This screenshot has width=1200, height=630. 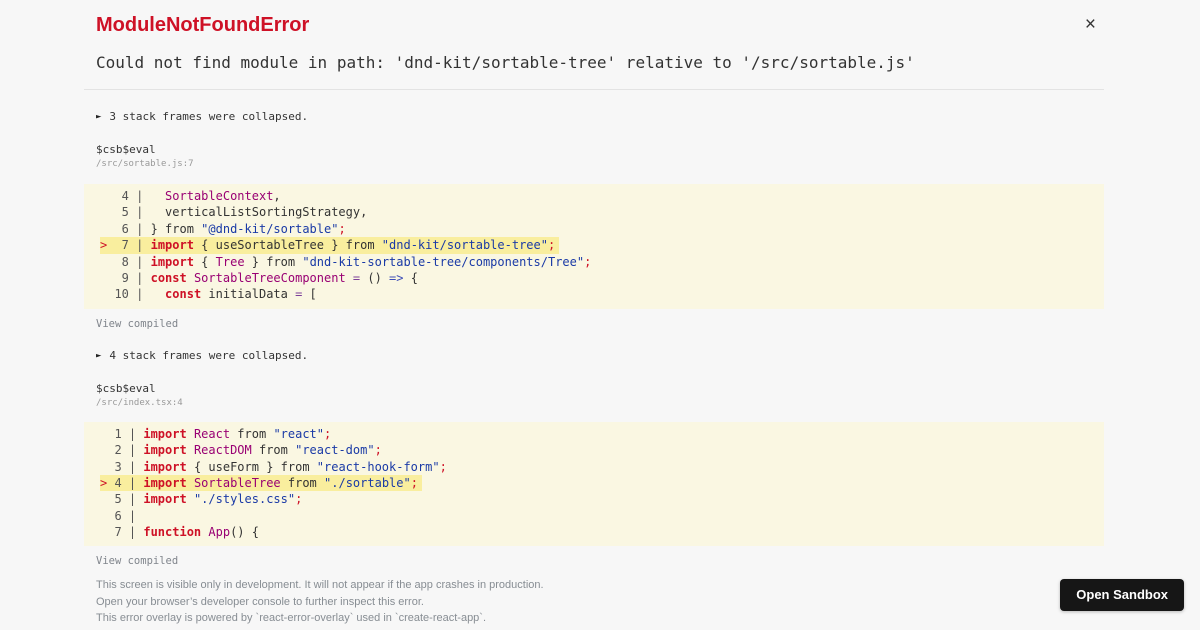 I want to click on code-line: 7 | function App() {, so click(x=602, y=532).